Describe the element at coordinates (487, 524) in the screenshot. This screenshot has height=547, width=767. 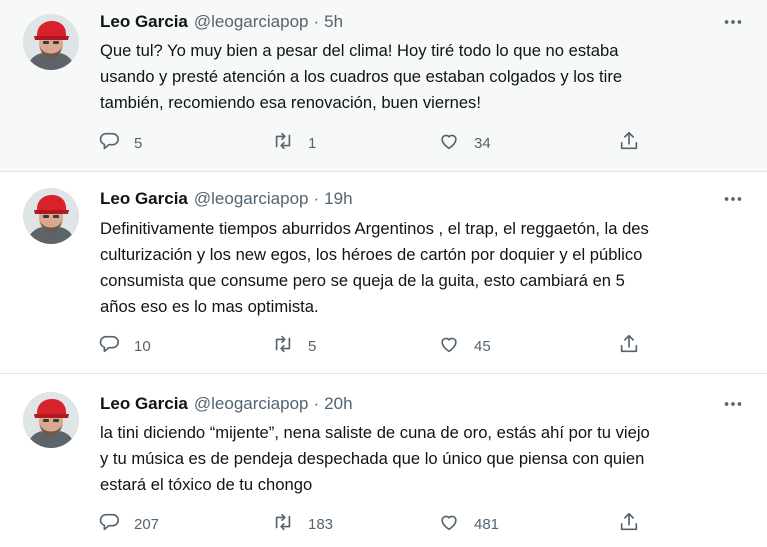
I see `like-count: 481` at that location.